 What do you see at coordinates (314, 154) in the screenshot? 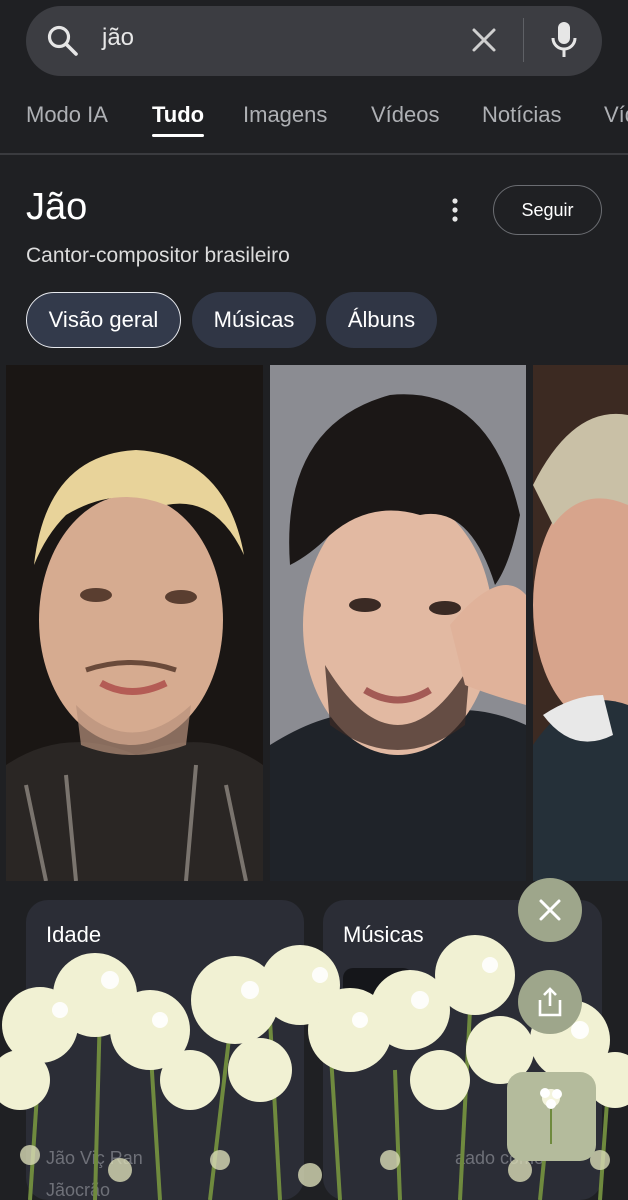
I see `tabs-divider` at bounding box center [314, 154].